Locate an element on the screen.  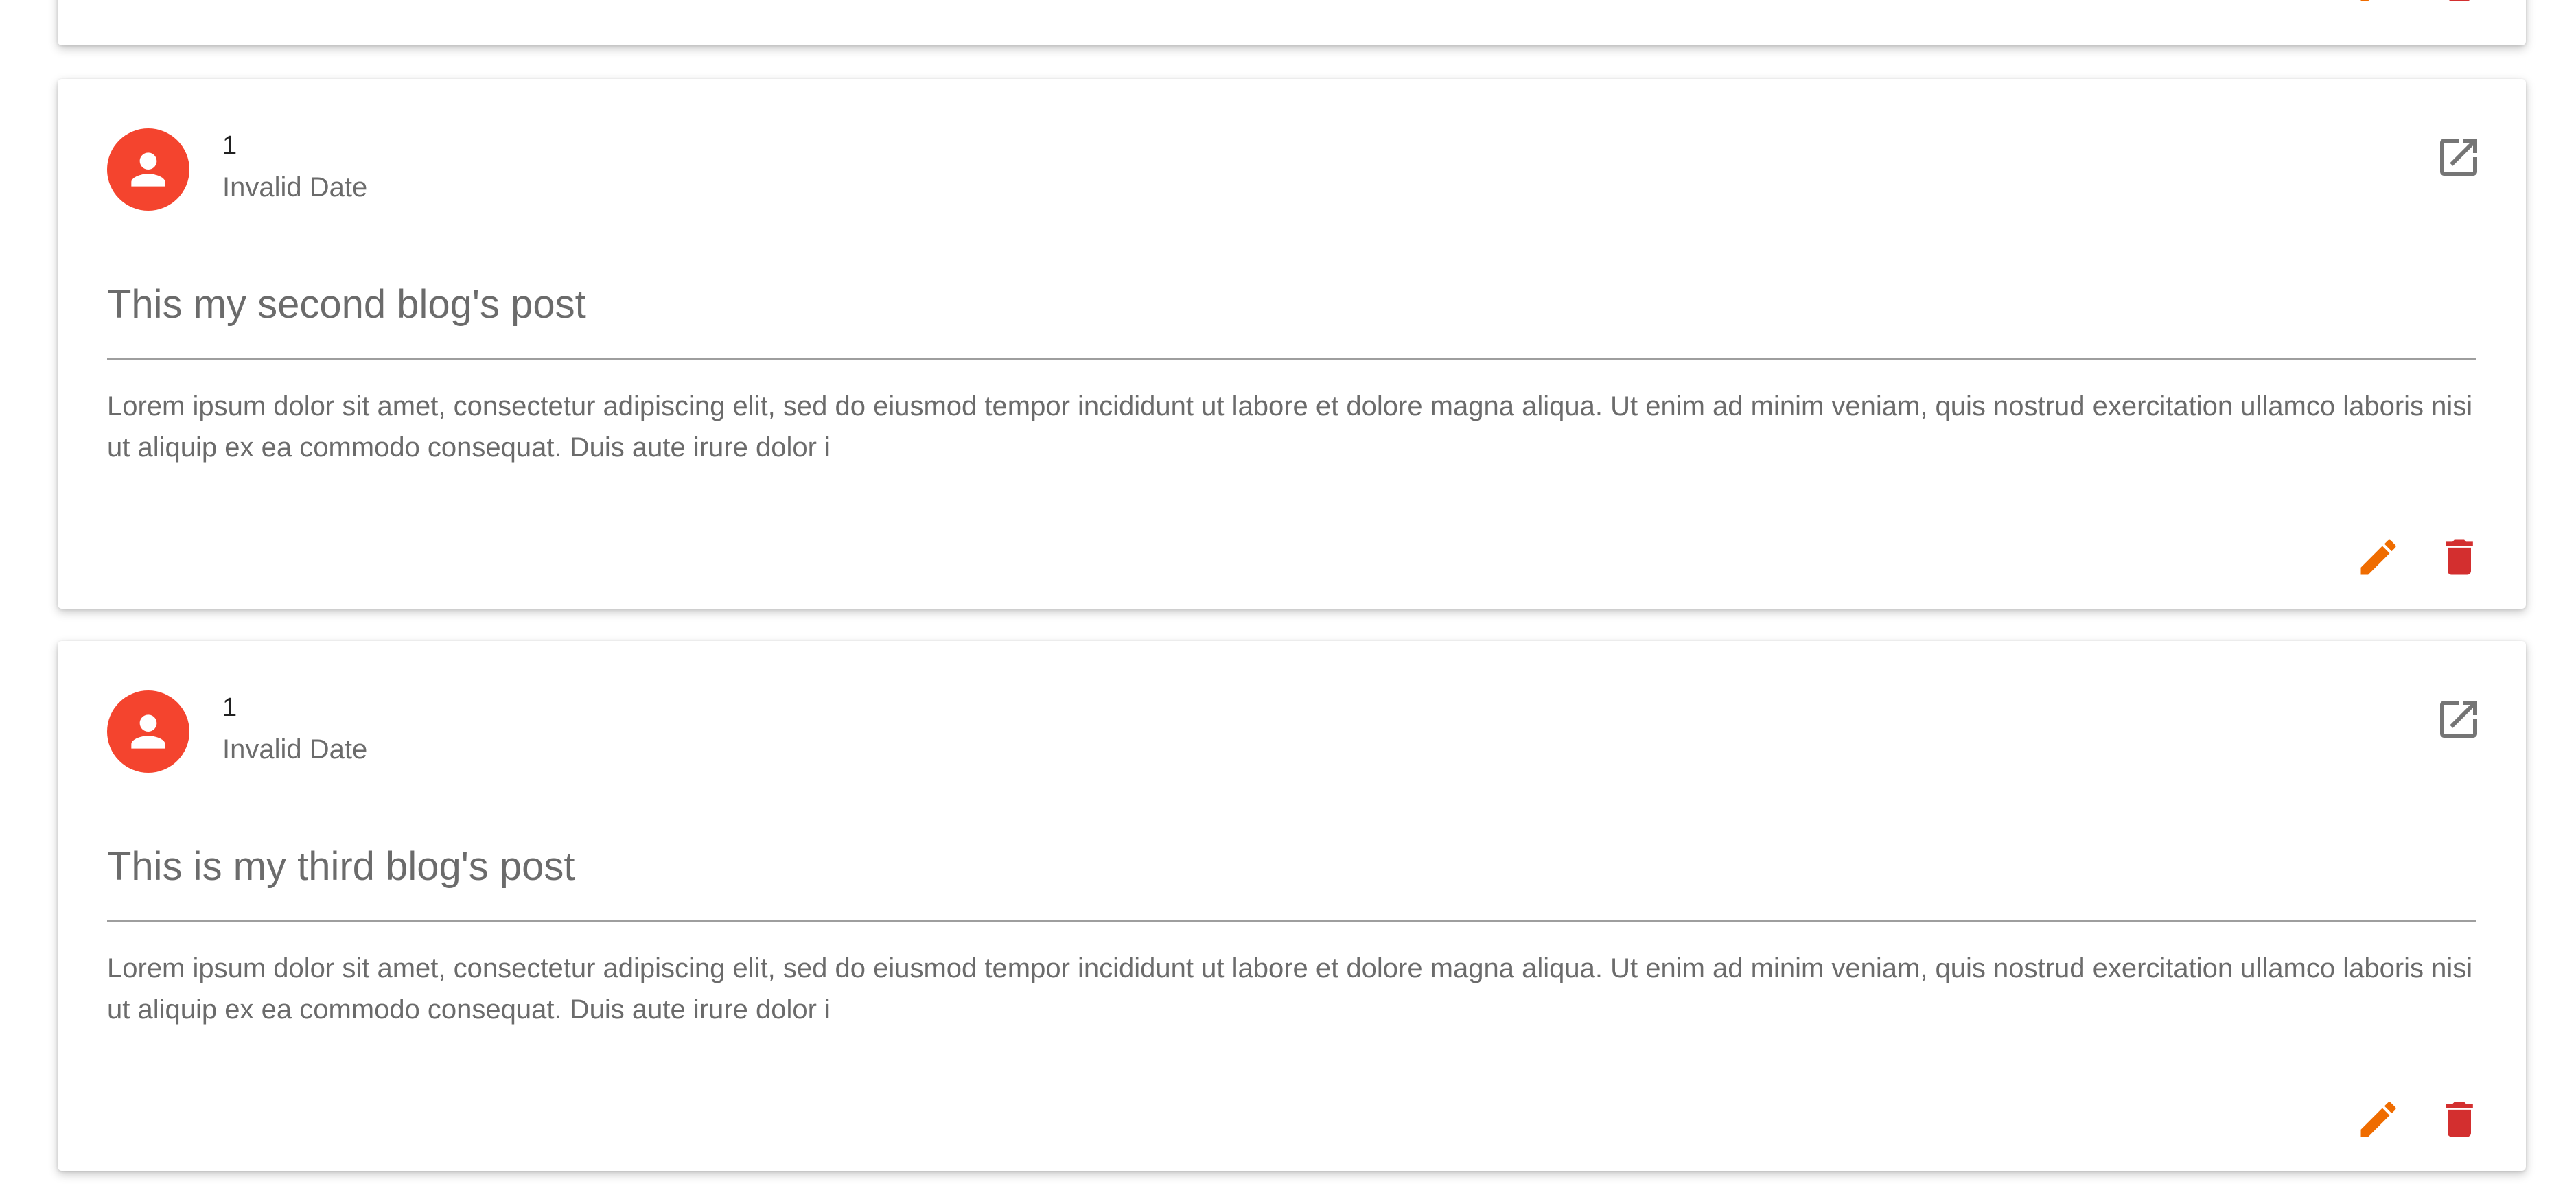
post-title: This my second blog's post is located at coordinates (346, 304).